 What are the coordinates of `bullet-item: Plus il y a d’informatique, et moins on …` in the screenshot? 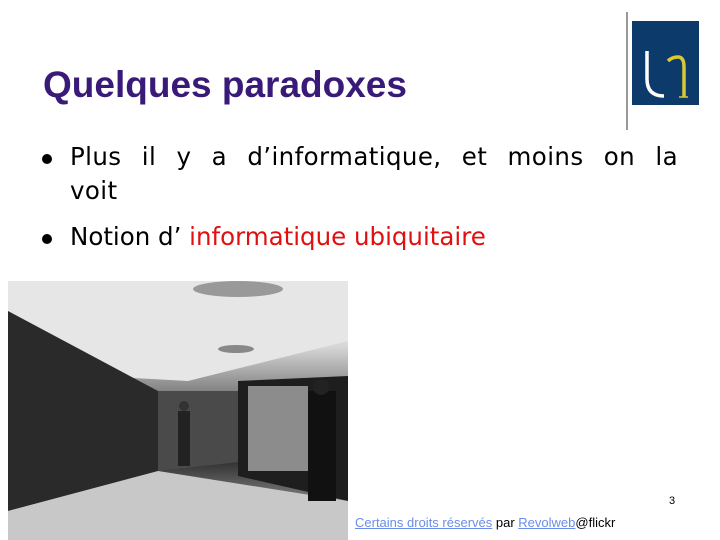 It's located at (359, 174).